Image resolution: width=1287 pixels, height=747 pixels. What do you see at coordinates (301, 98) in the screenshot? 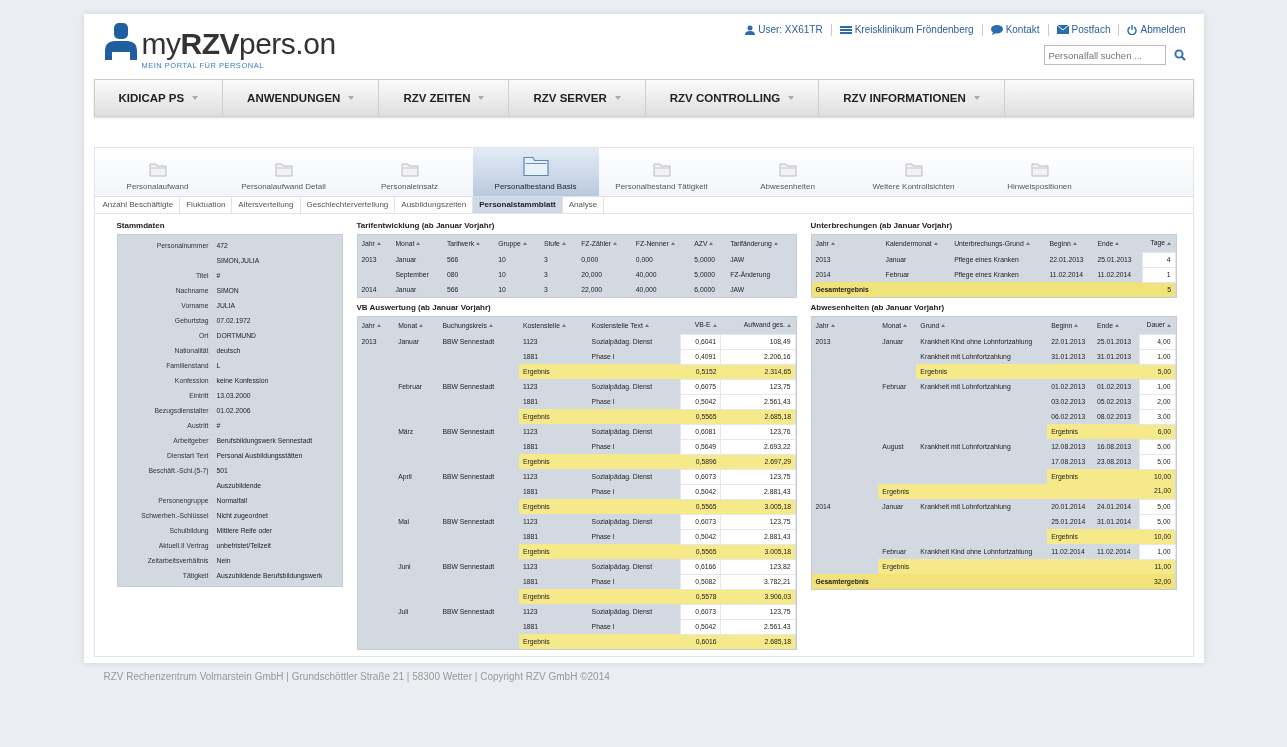
I see `menu-item: ANWENDUNGEN` at bounding box center [301, 98].